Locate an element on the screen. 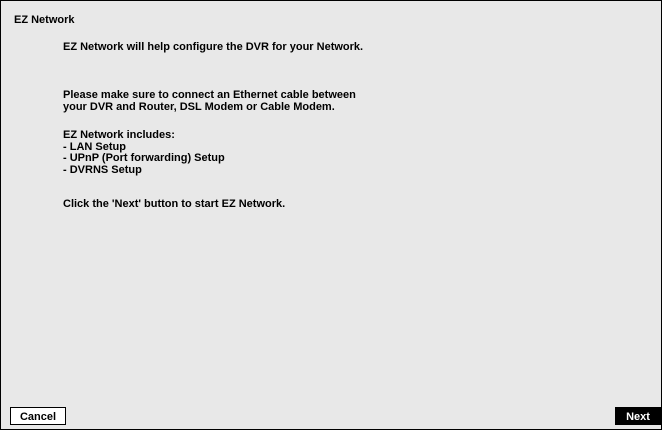  next-button: Next is located at coordinates (638, 416).